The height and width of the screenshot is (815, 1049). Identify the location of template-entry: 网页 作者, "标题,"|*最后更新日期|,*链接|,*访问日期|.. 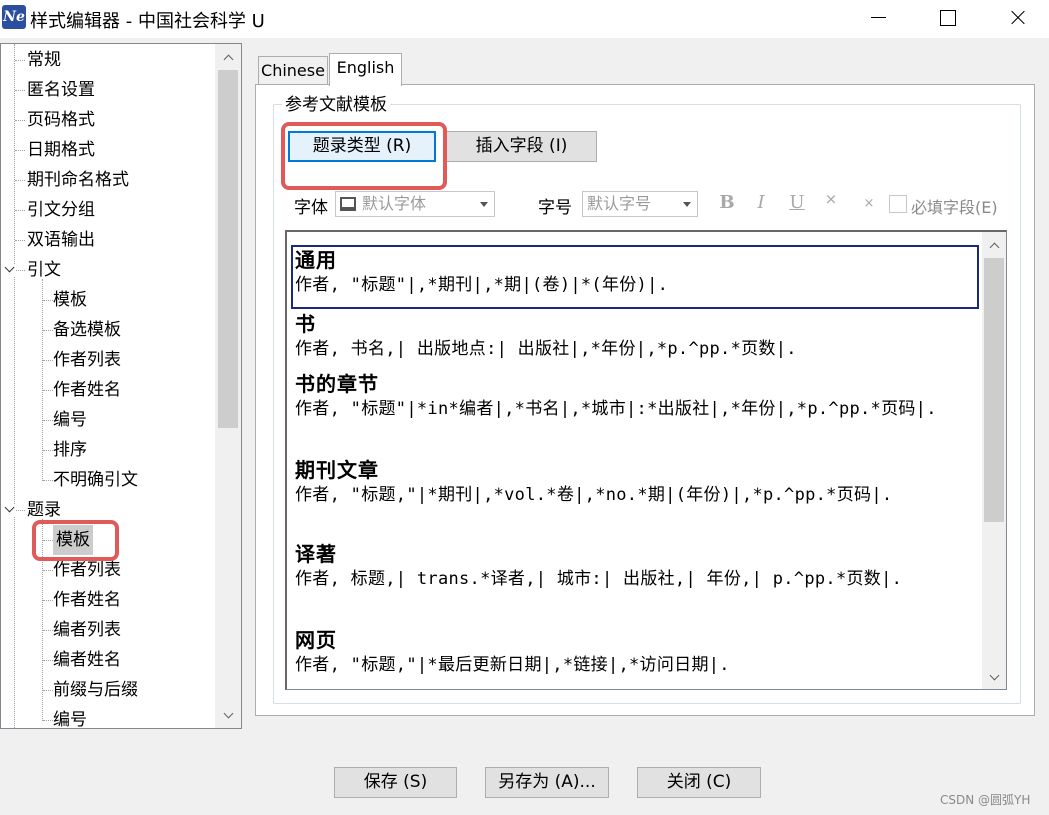
(637, 652).